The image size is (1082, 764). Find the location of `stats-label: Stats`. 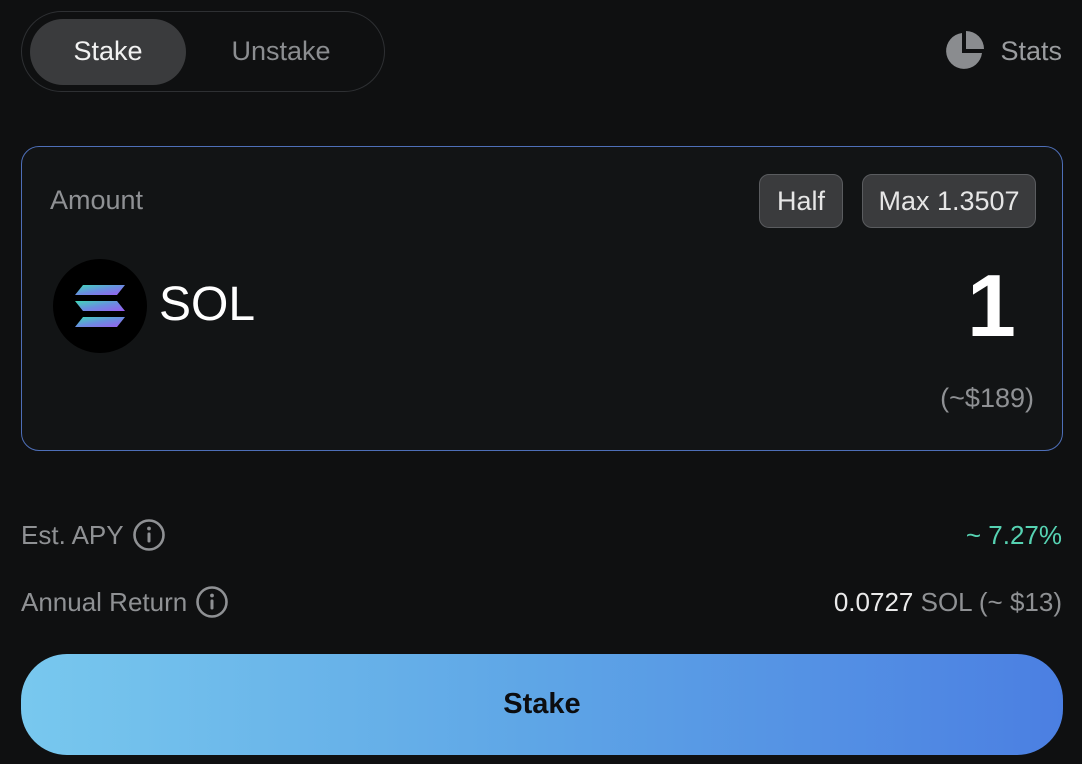

stats-label: Stats is located at coordinates (1031, 50).